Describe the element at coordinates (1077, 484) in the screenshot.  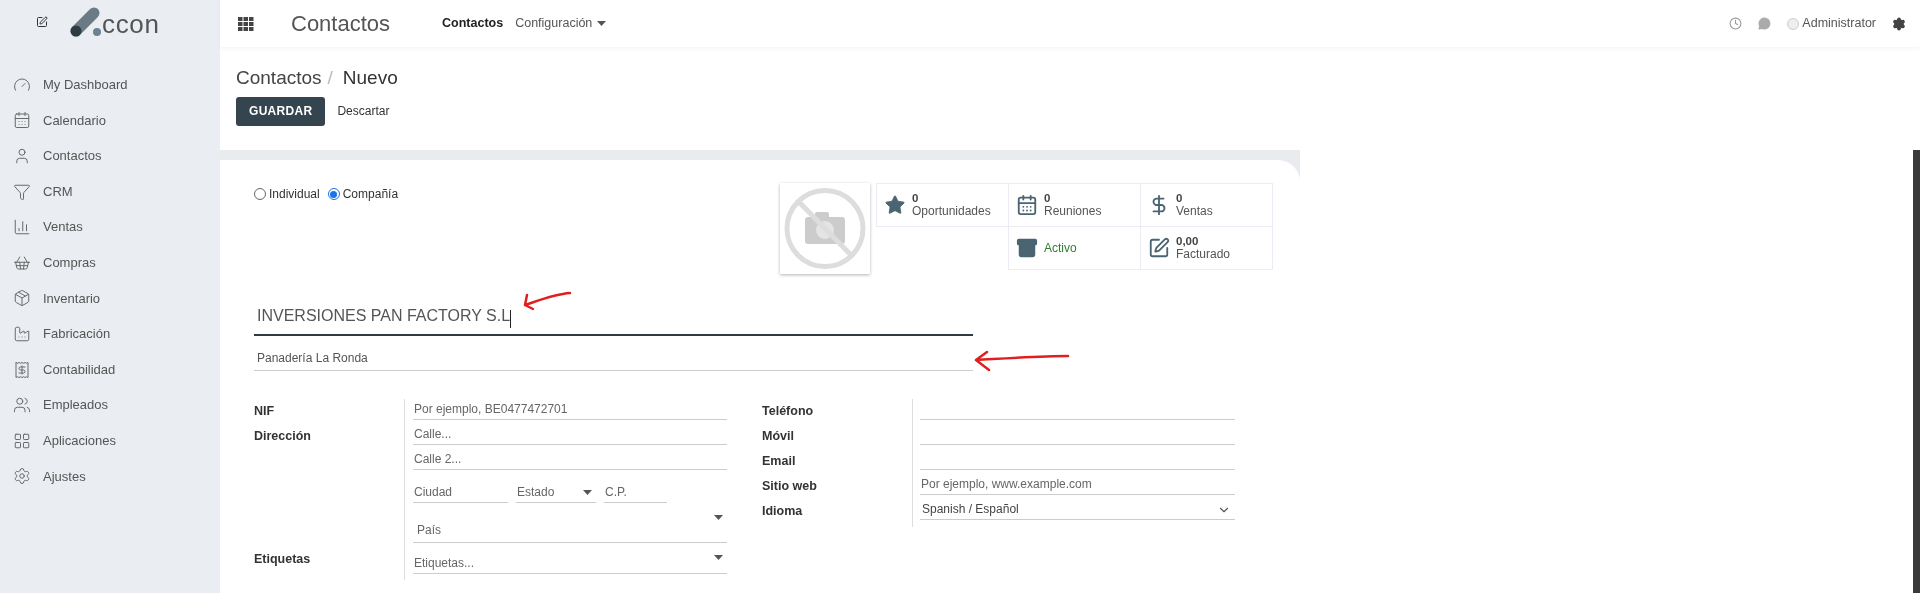
I see `input-field: Por ejemplo, www.example.com` at that location.